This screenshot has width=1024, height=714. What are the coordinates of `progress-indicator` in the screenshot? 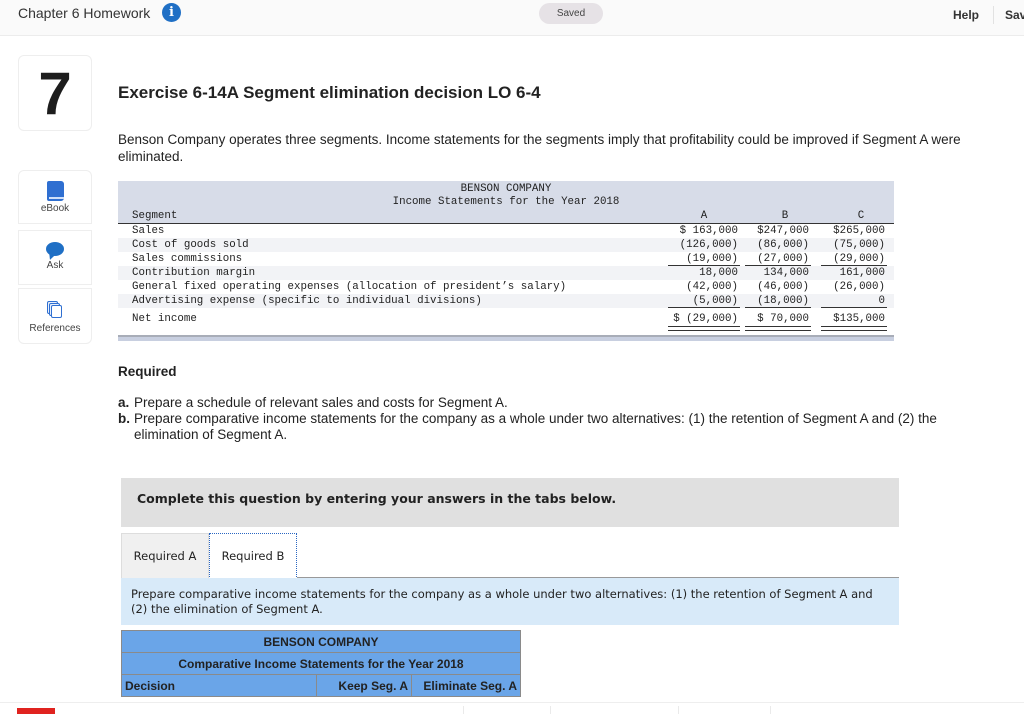 It's located at (36, 711).